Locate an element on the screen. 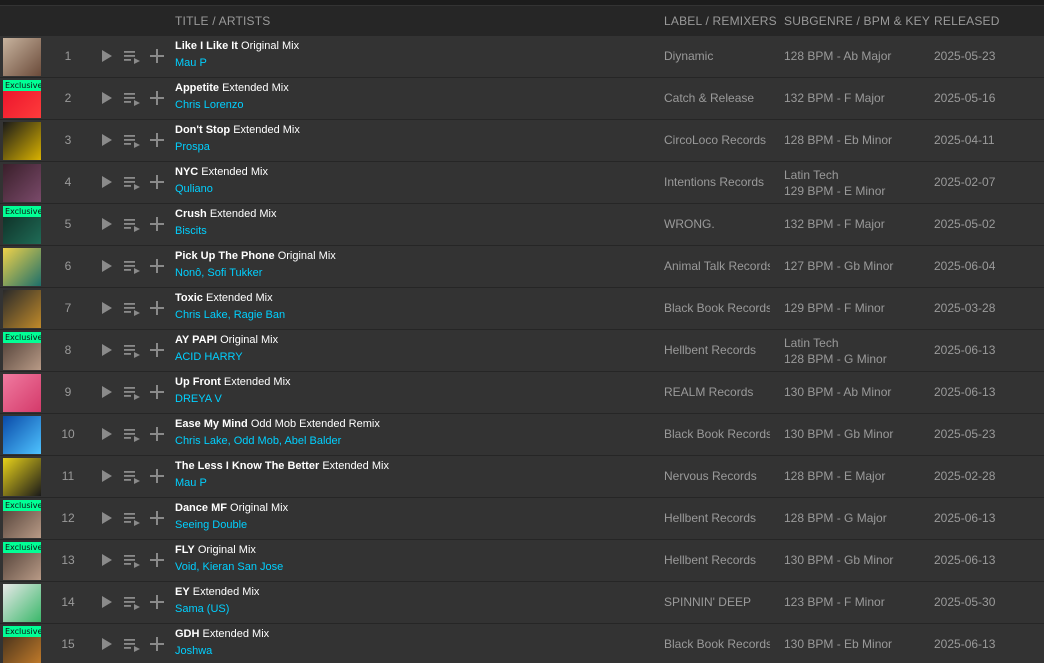 This screenshot has width=1044, height=663. track-artists: Mau P is located at coordinates (191, 483).